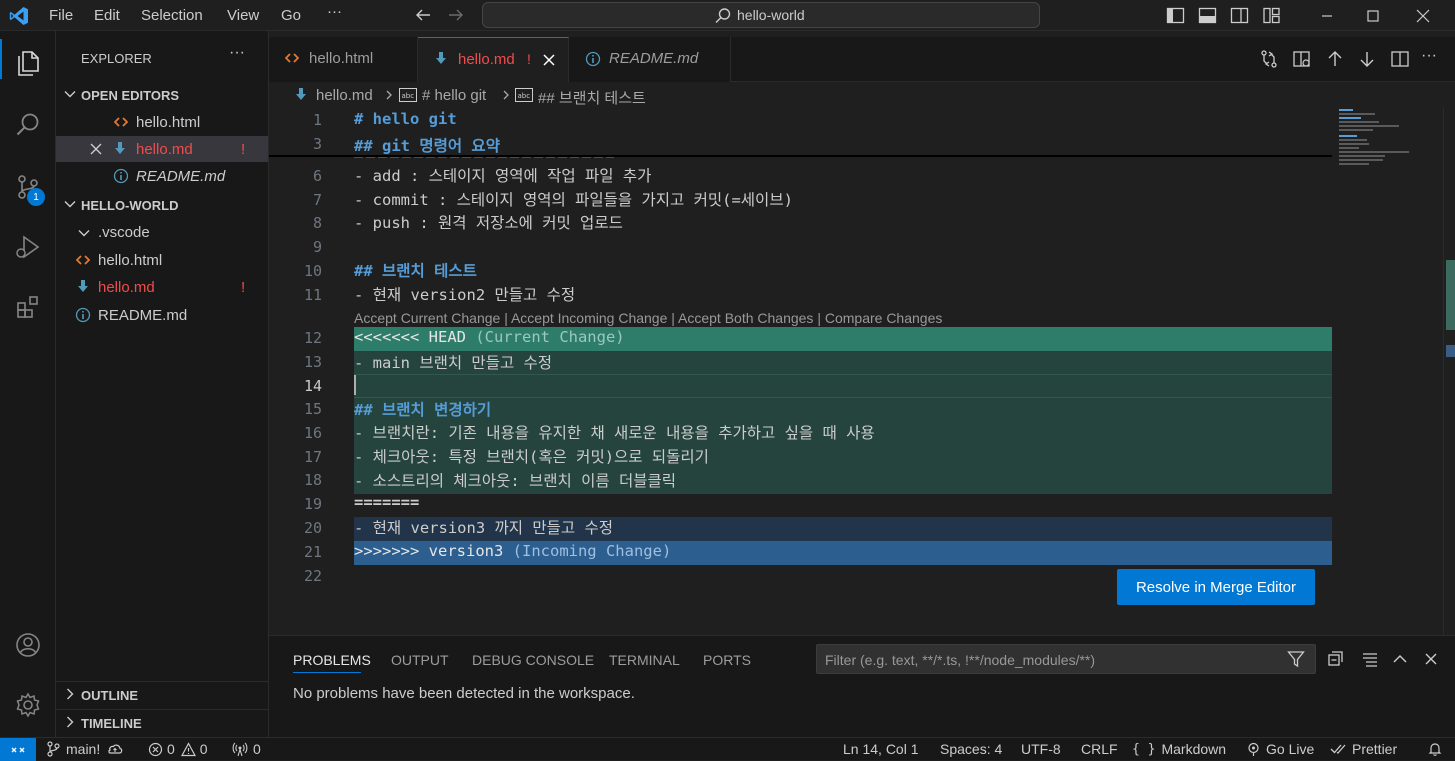 This screenshot has height=761, width=1455. What do you see at coordinates (1179, 749) in the screenshot?
I see `language-mode: { } Markdown` at bounding box center [1179, 749].